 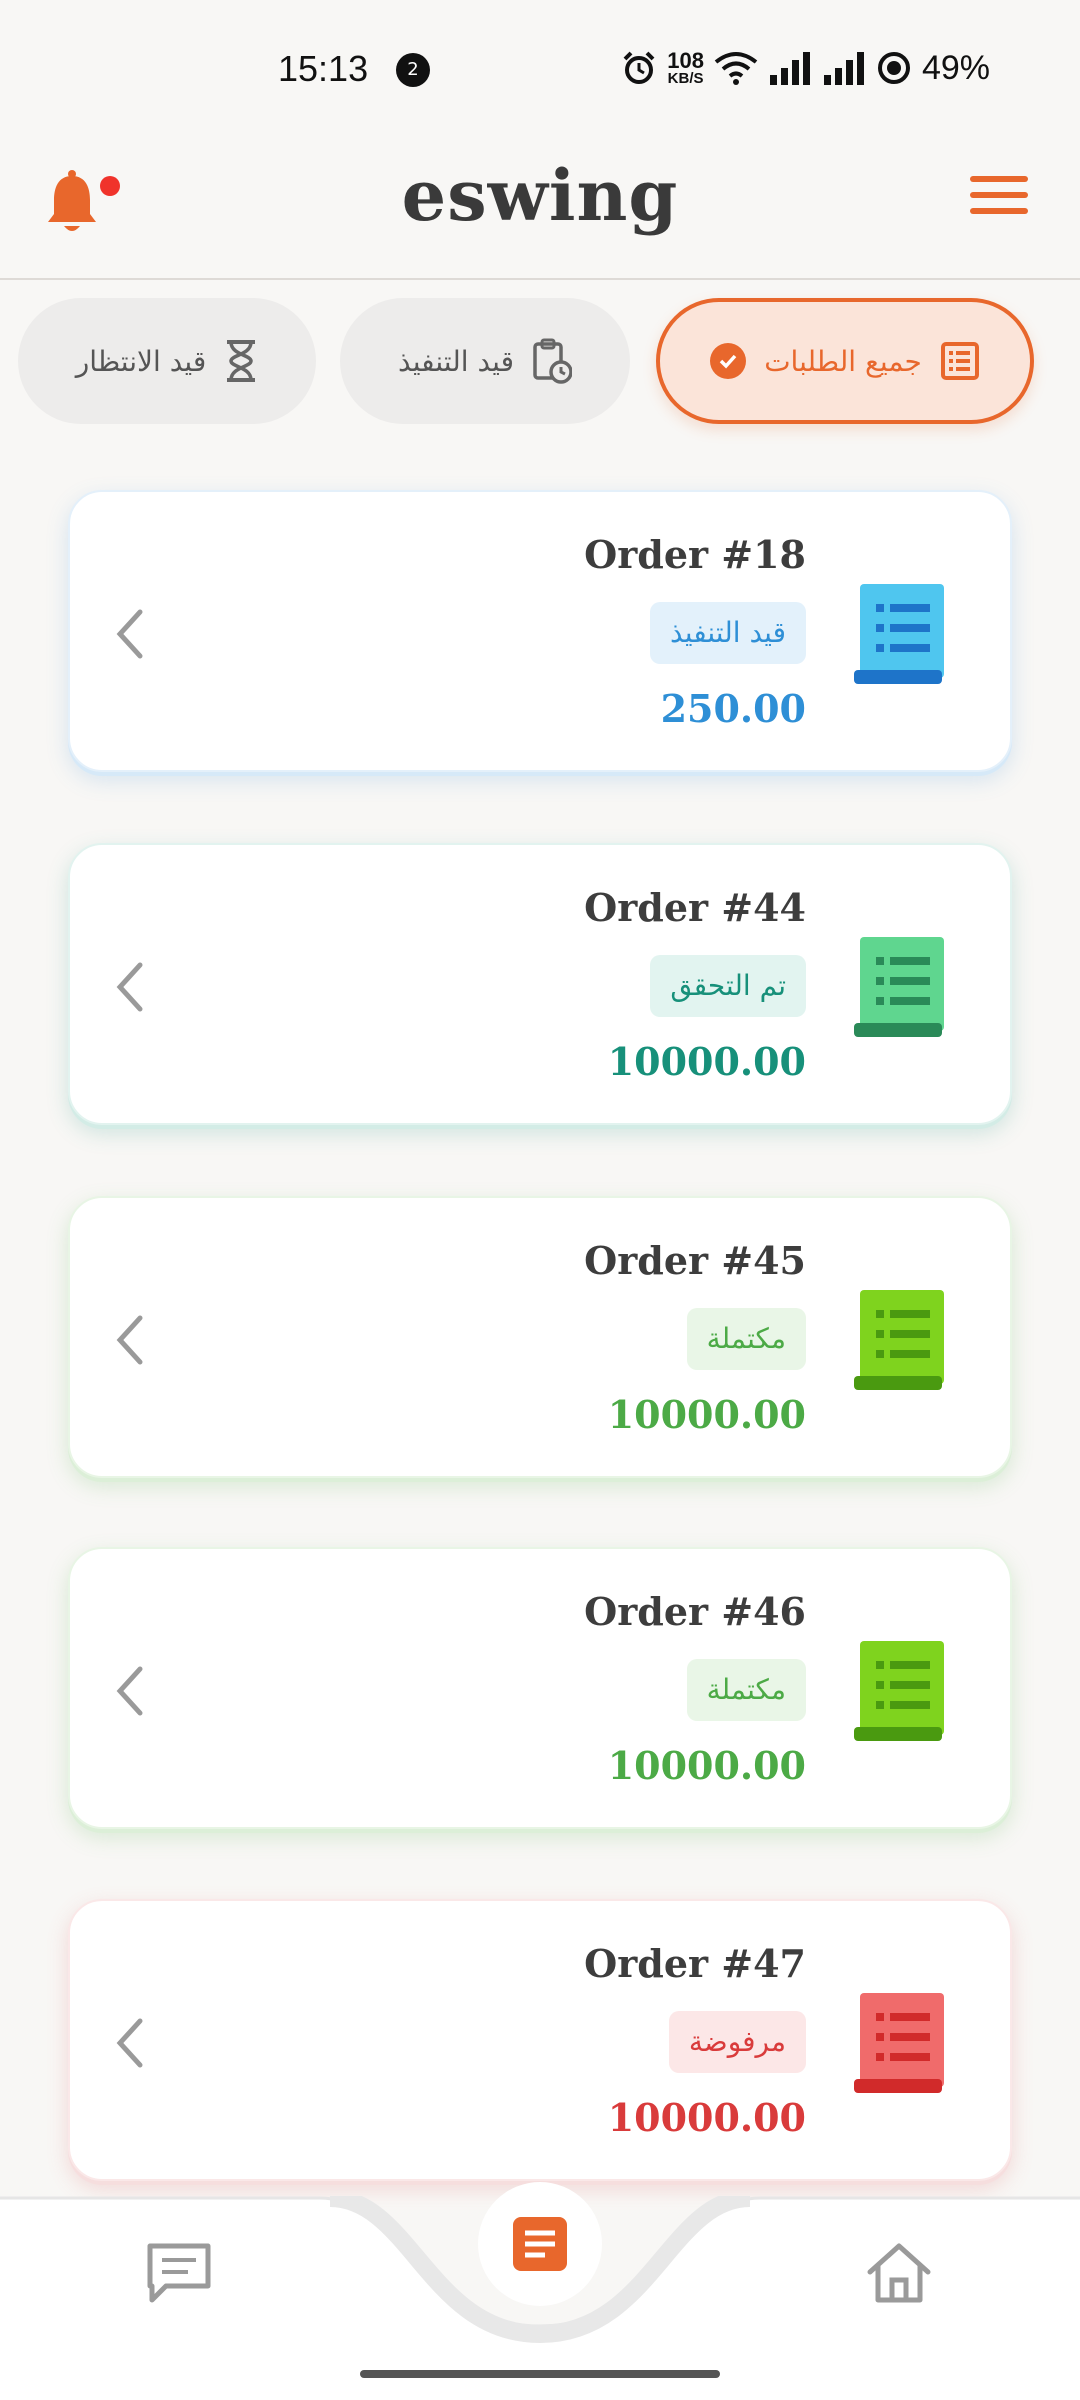 What do you see at coordinates (955, 67) in the screenshot?
I see `battery-level: 49%` at bounding box center [955, 67].